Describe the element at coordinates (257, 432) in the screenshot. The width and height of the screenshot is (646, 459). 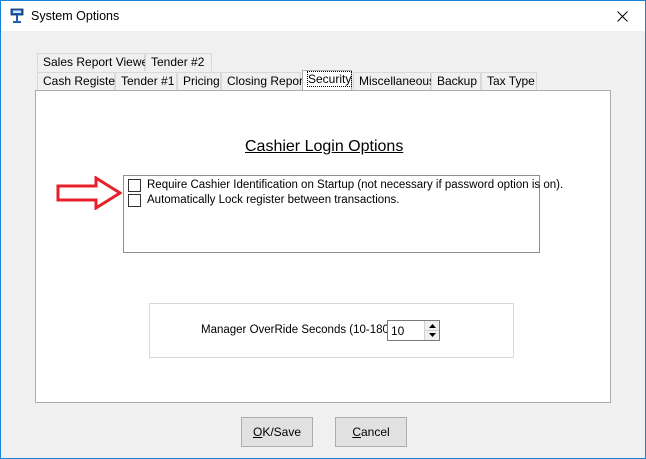
I see `ok-mnemonic: O` at that location.